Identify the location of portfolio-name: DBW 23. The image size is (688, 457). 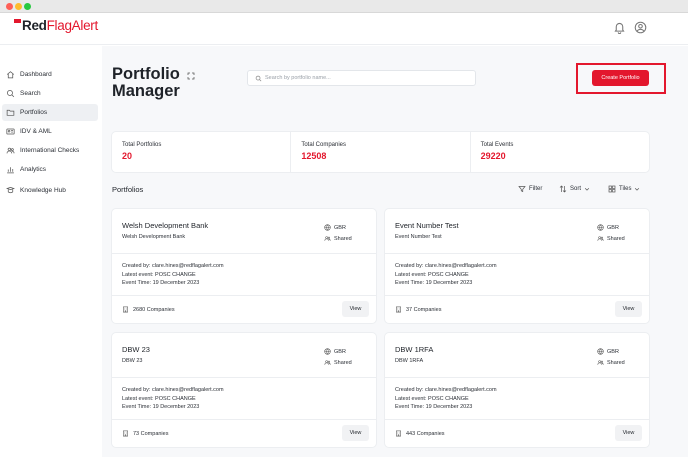
(136, 349).